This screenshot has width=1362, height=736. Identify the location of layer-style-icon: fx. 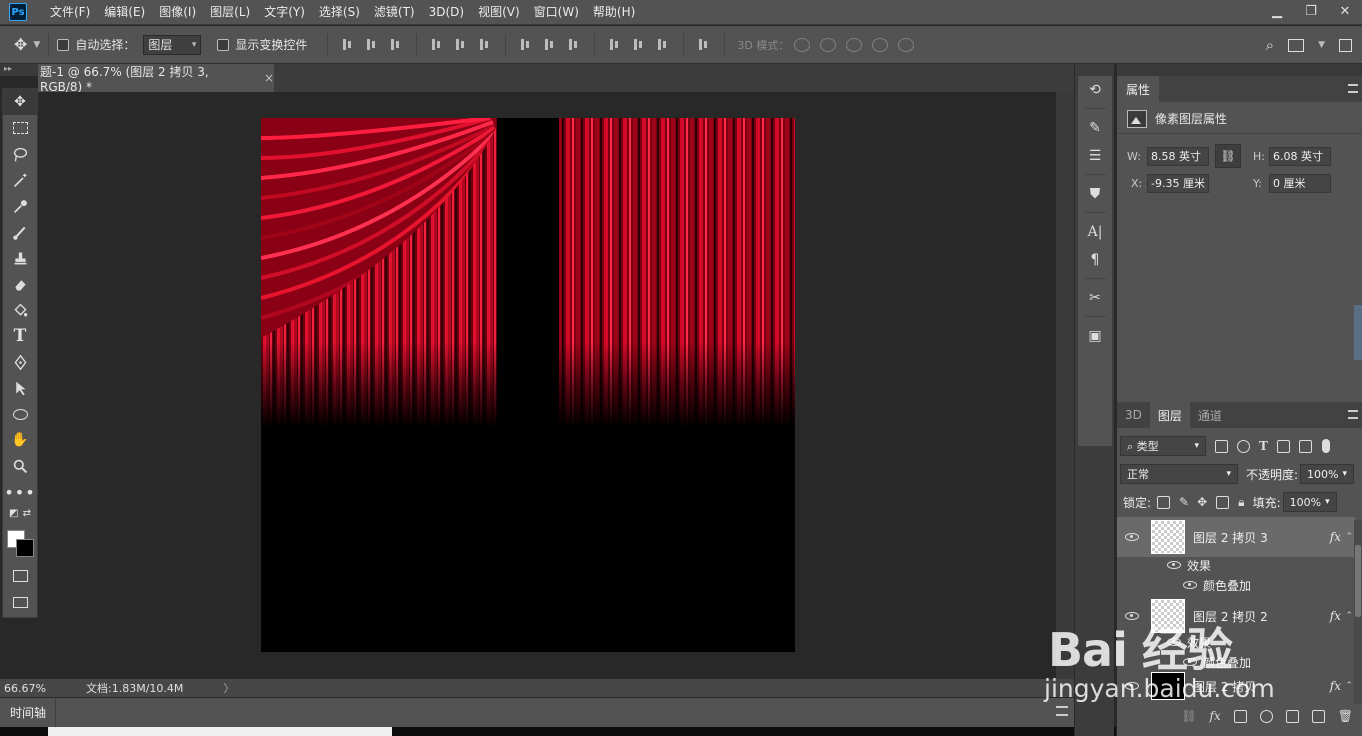
(1215, 716).